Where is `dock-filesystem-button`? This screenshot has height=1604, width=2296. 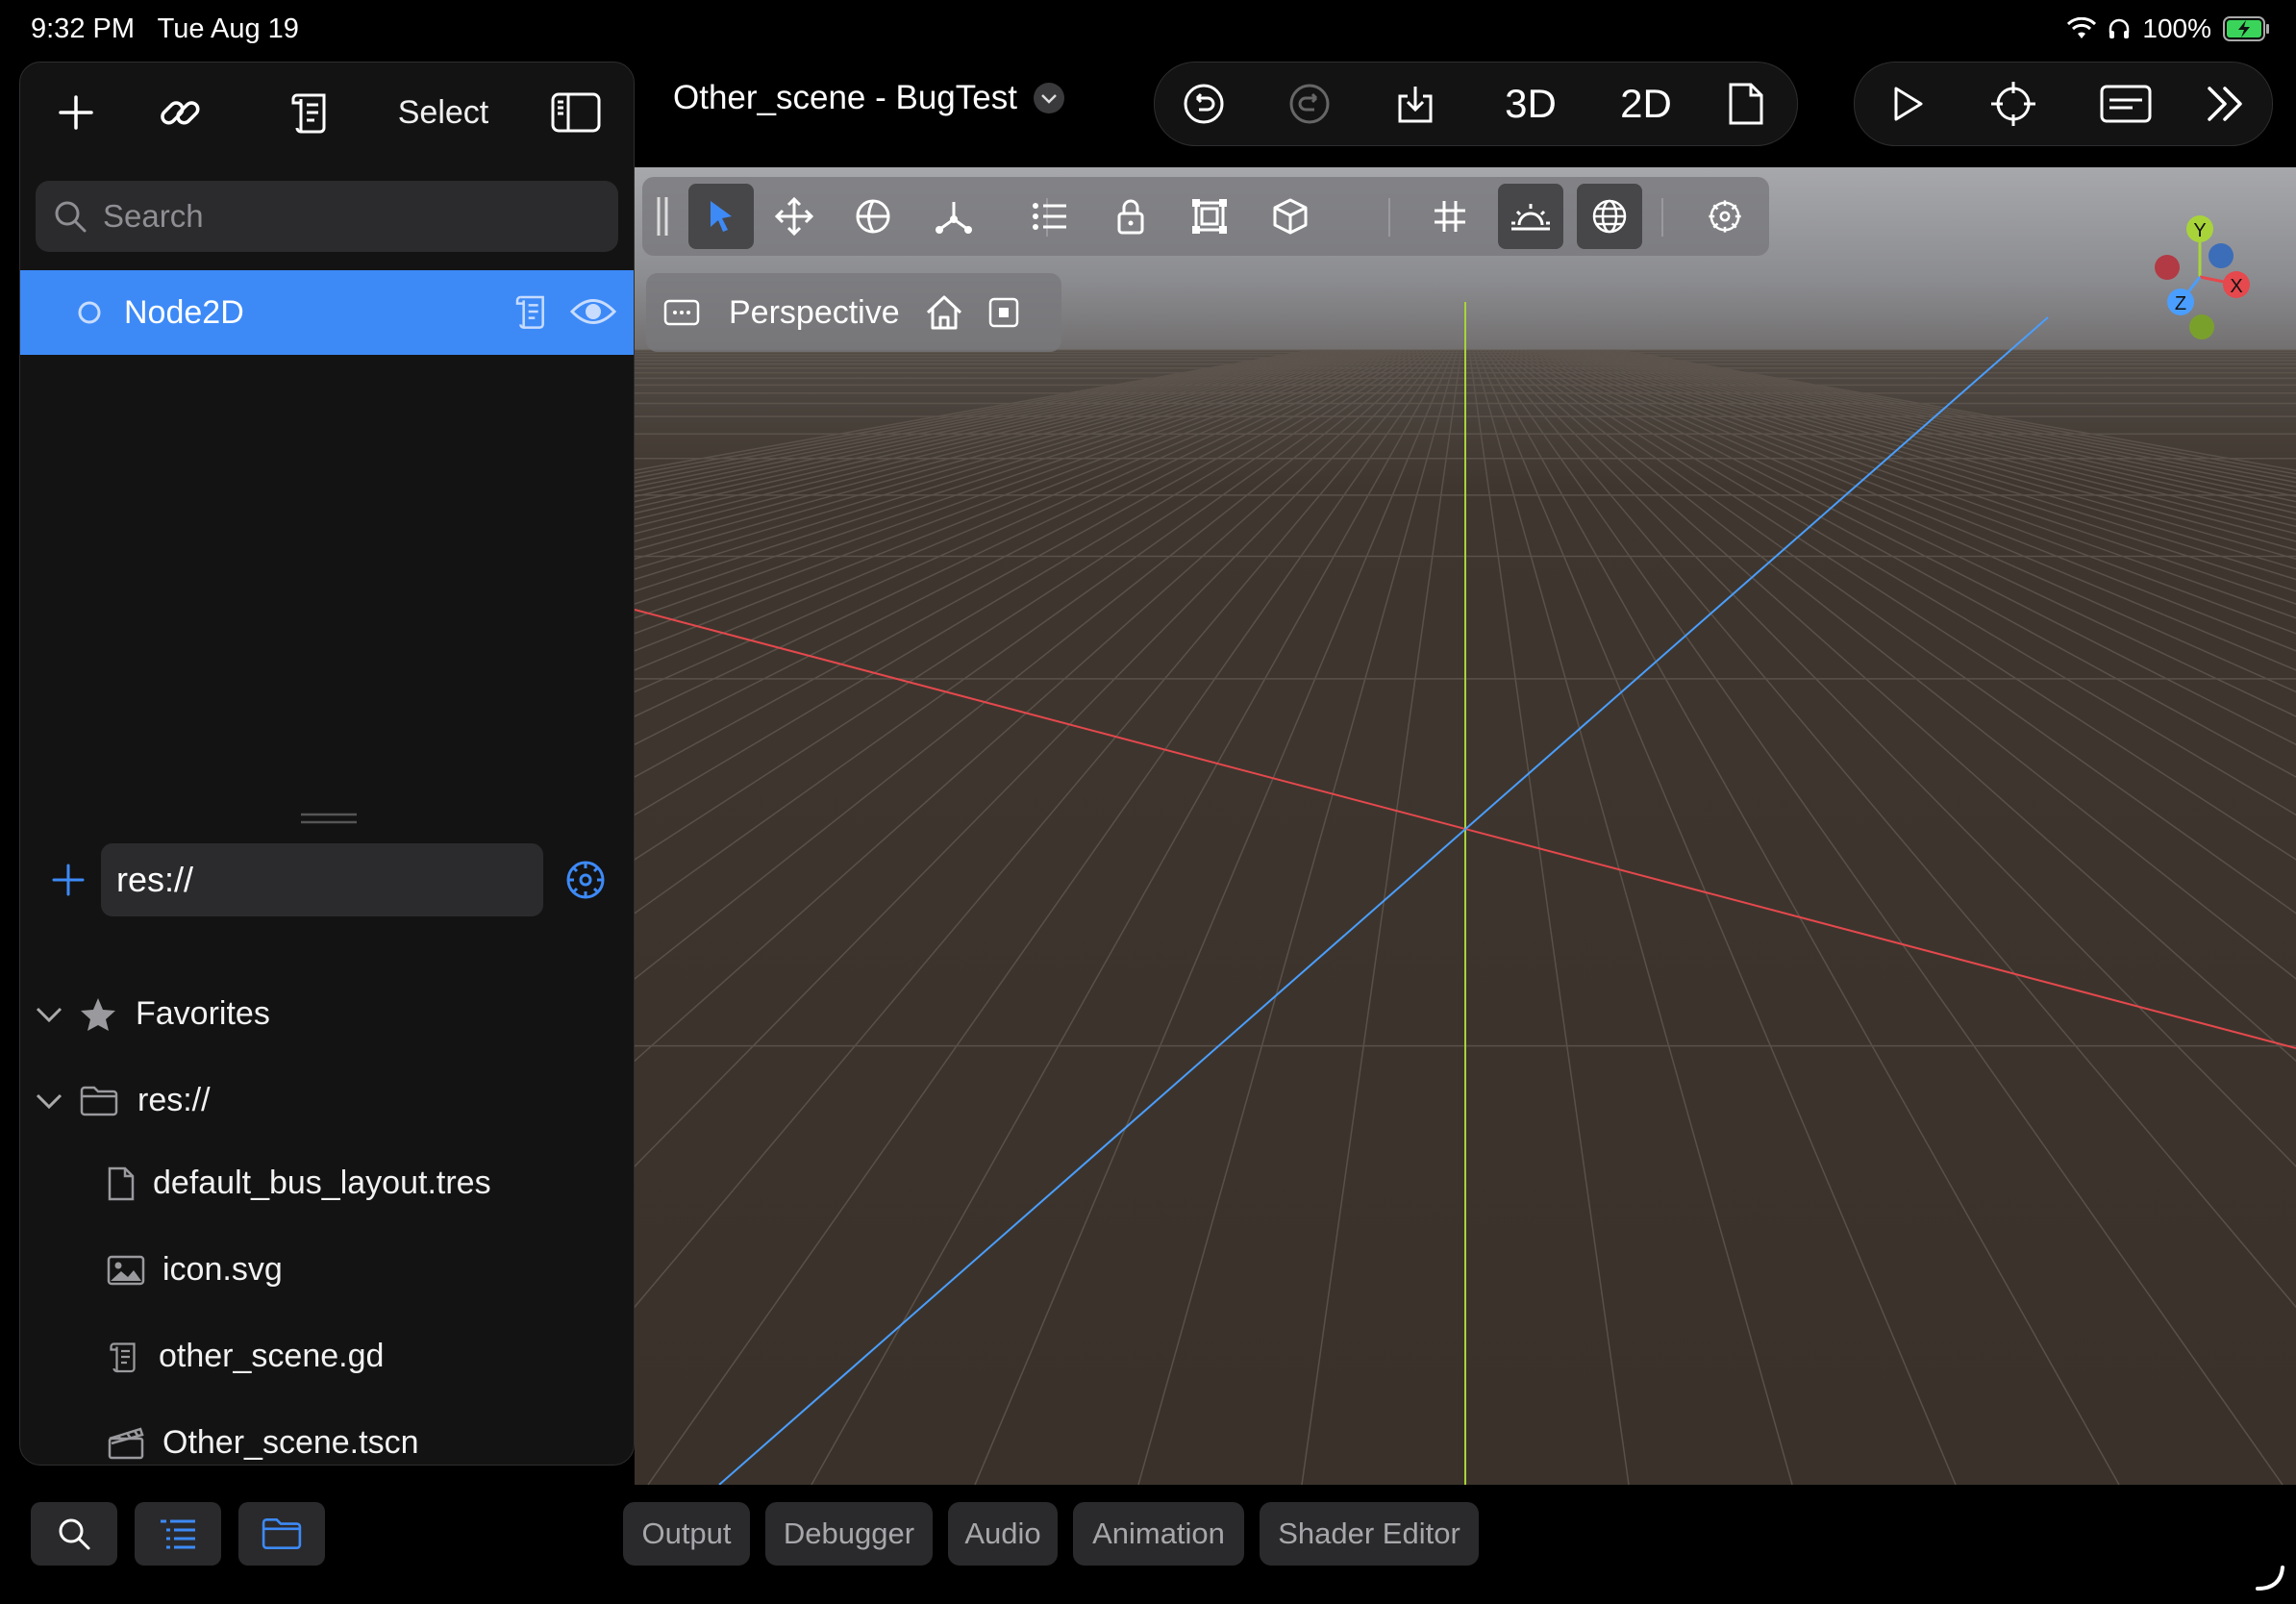
dock-filesystem-button is located at coordinates (281, 1534).